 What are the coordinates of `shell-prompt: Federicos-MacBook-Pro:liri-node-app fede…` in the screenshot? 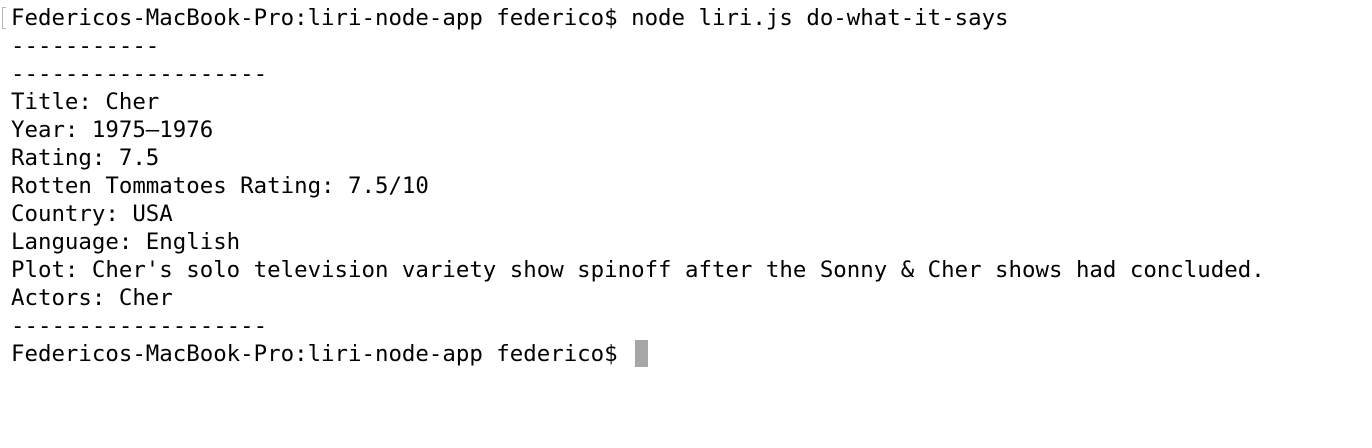 It's located at (314, 354).